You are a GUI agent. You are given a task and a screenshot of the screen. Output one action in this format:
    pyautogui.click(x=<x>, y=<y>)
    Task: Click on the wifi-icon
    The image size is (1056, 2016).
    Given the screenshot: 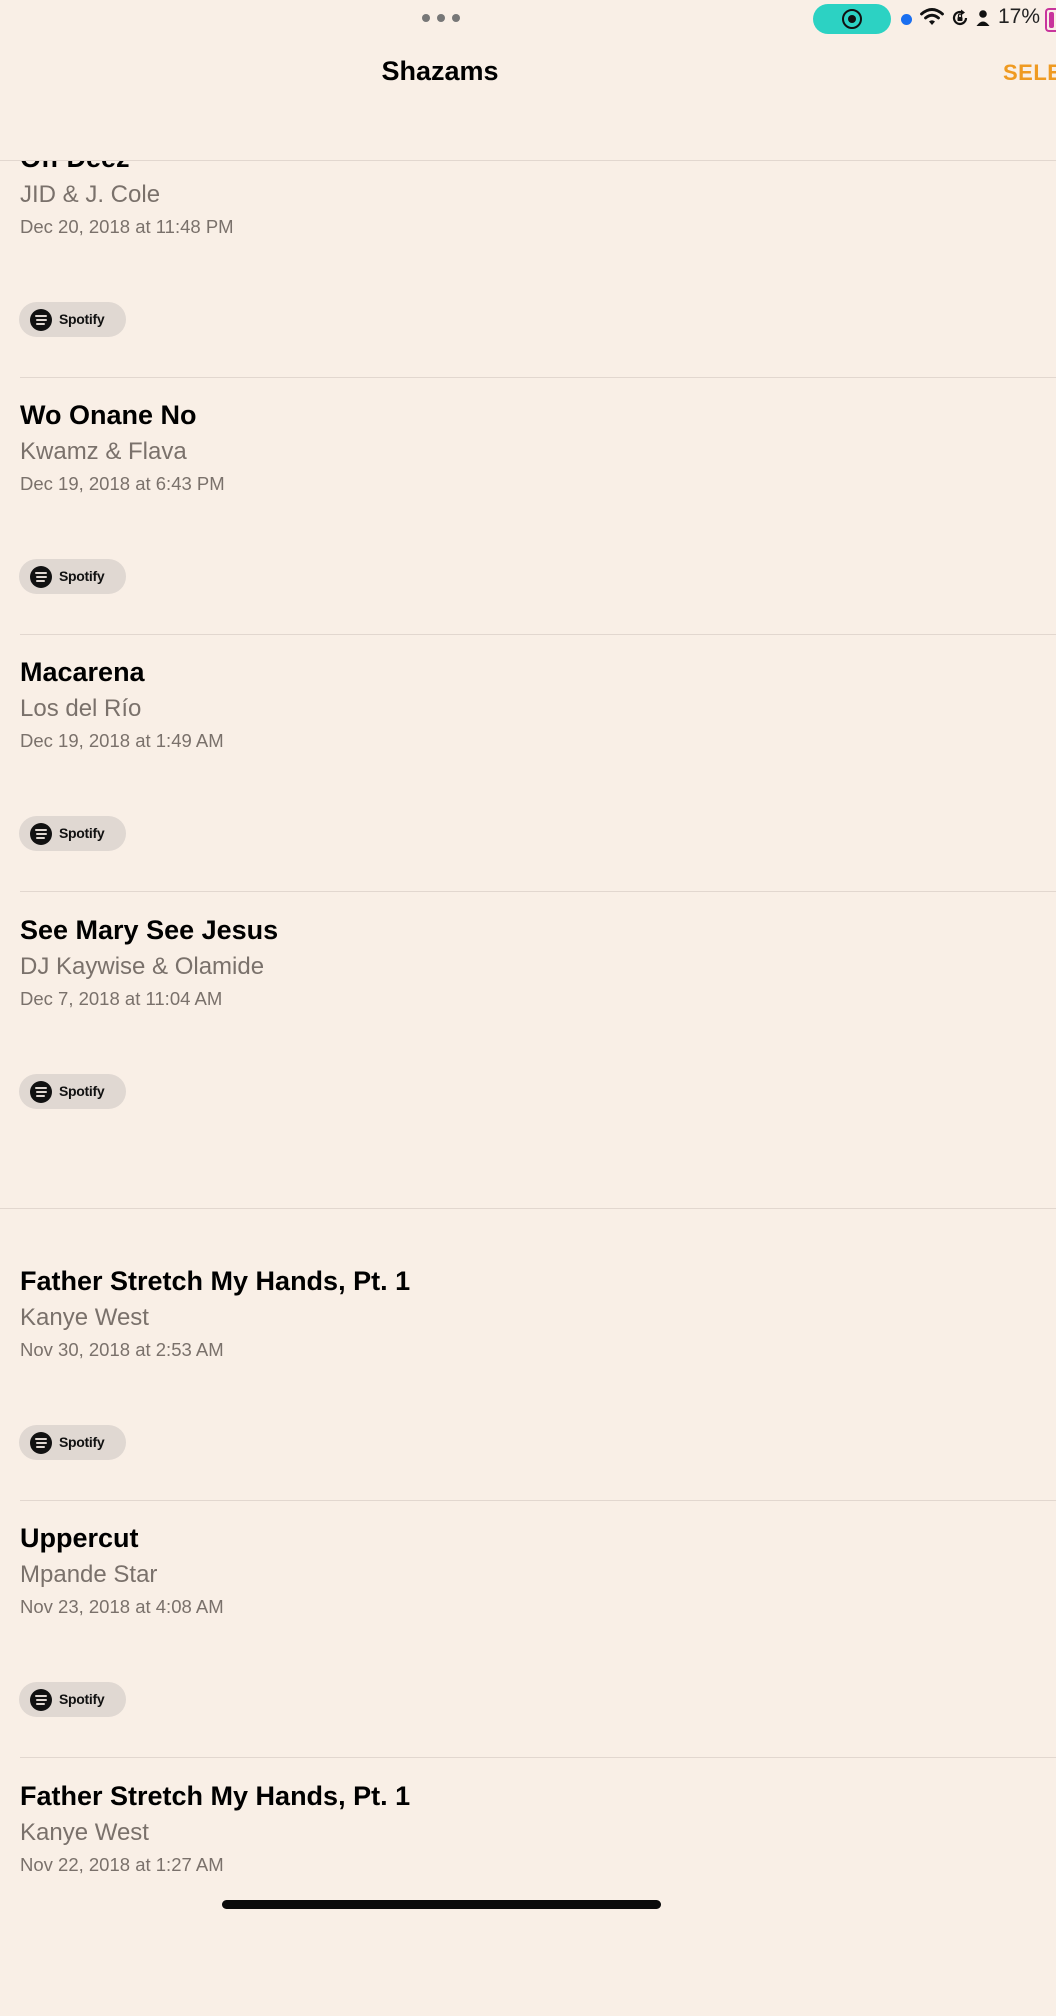 What is the action you would take?
    pyautogui.click(x=932, y=16)
    